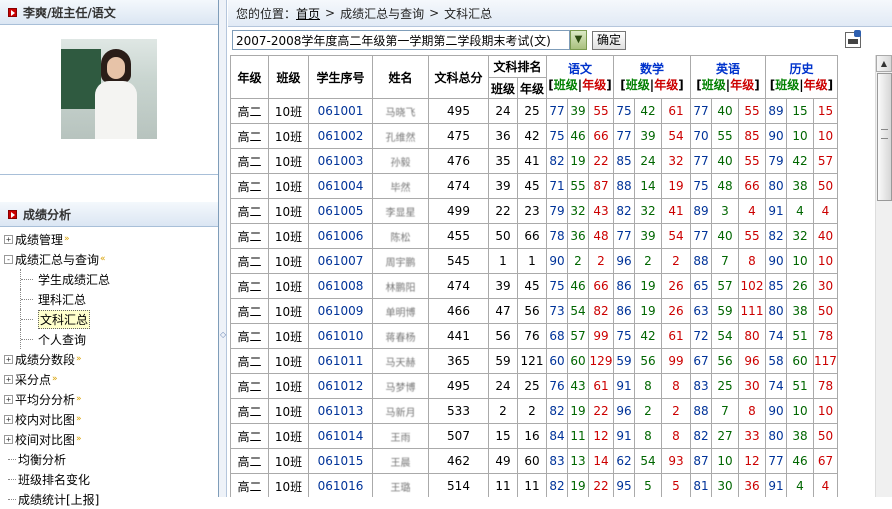  I want to click on cell-class-rank: 10, so click(800, 261).